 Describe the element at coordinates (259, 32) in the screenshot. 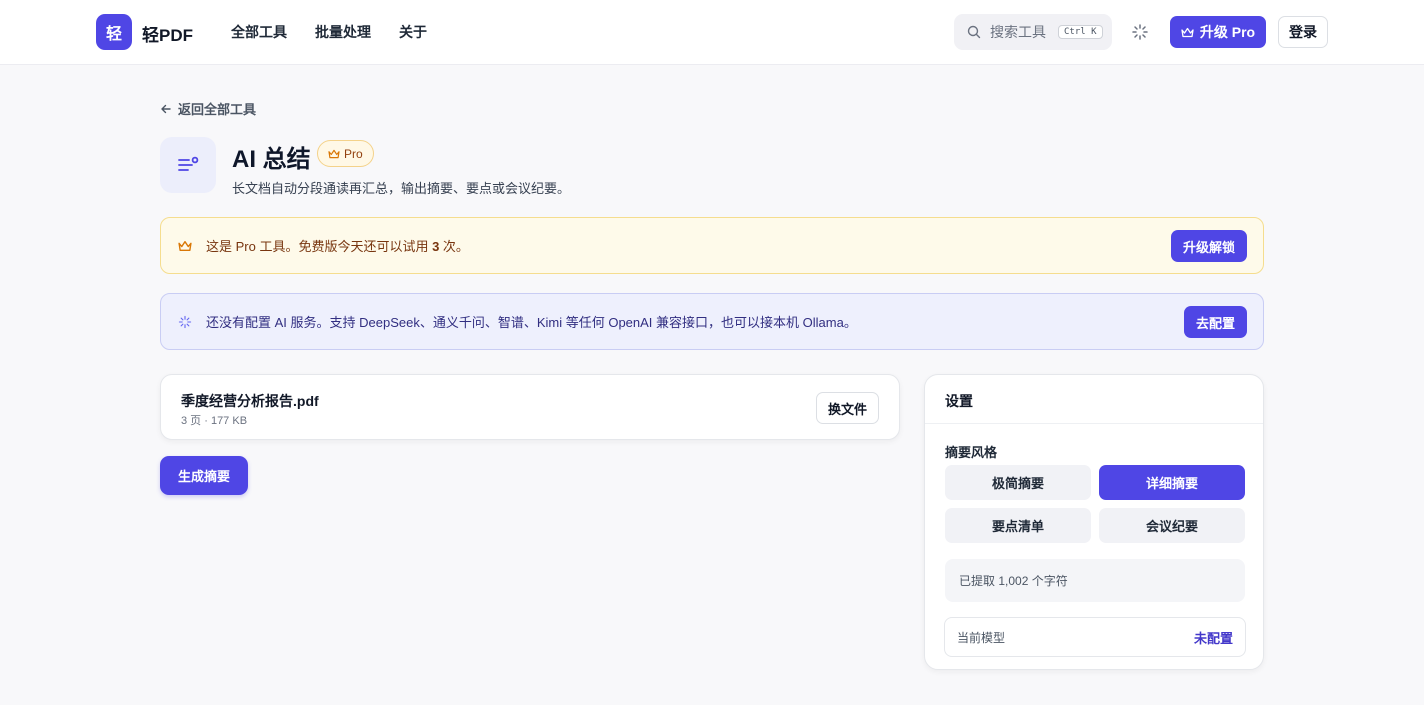

I see `nav-all-tools: 全部工具` at that location.